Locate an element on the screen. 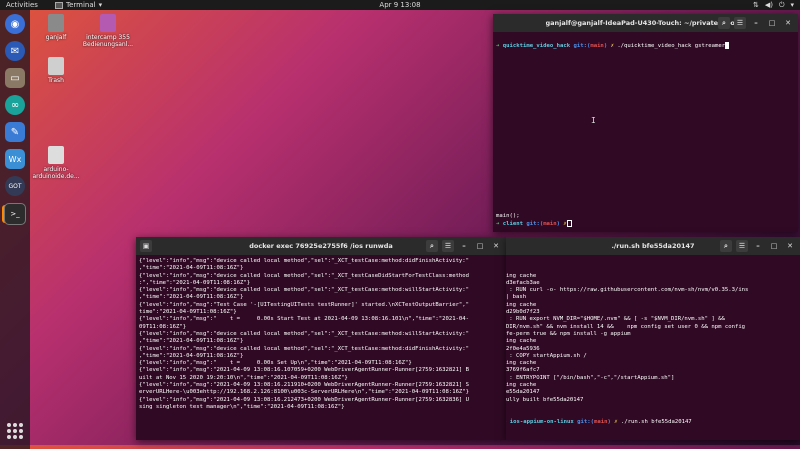 Image resolution: width=800 pixels, height=449 pixels. prompt-line-2: ➜ client git:(main) ✗ is located at coordinates (534, 224).